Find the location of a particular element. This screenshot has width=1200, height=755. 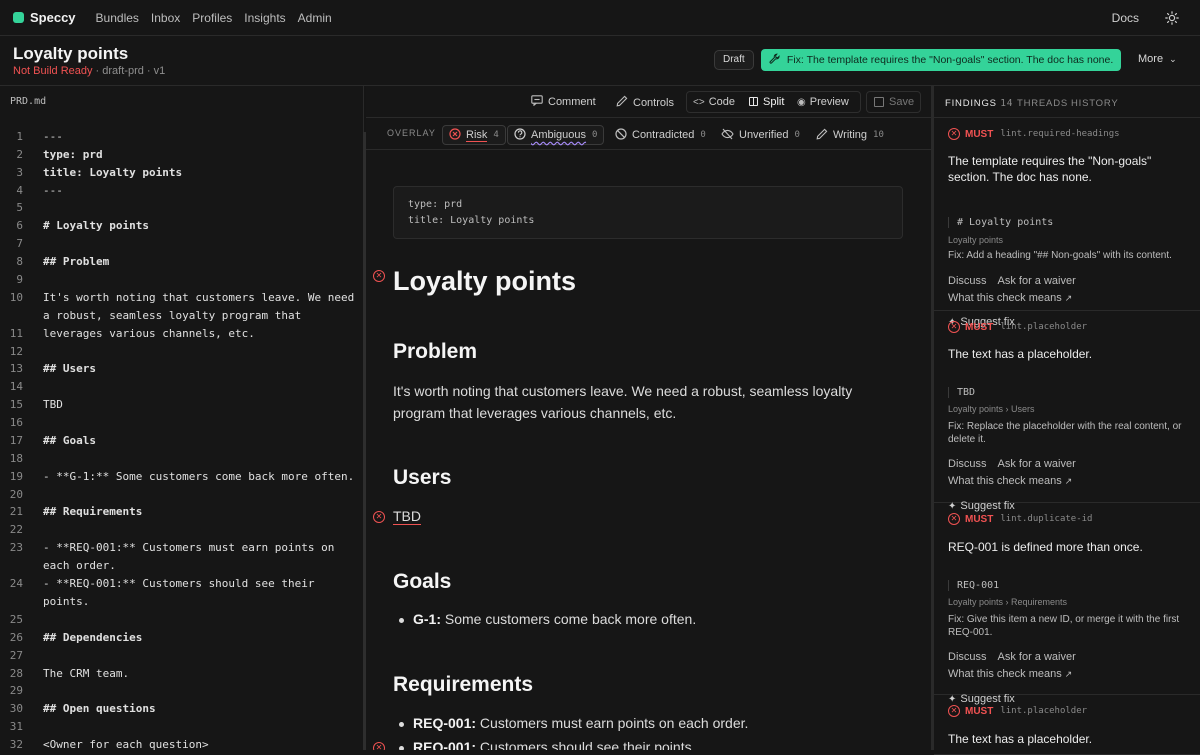

brand: Speccy is located at coordinates (44, 17).